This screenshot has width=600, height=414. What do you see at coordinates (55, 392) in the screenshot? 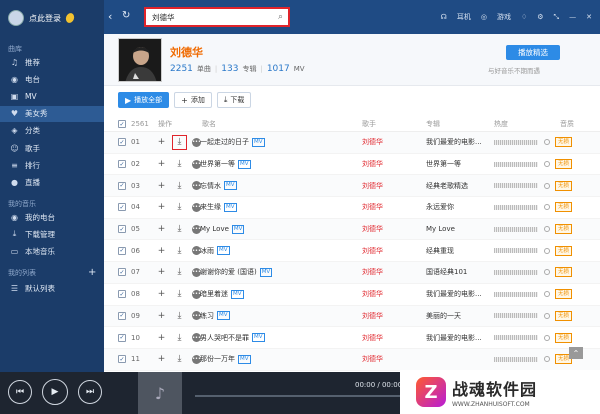
I see `play-pause-icon: ▶` at bounding box center [55, 392].